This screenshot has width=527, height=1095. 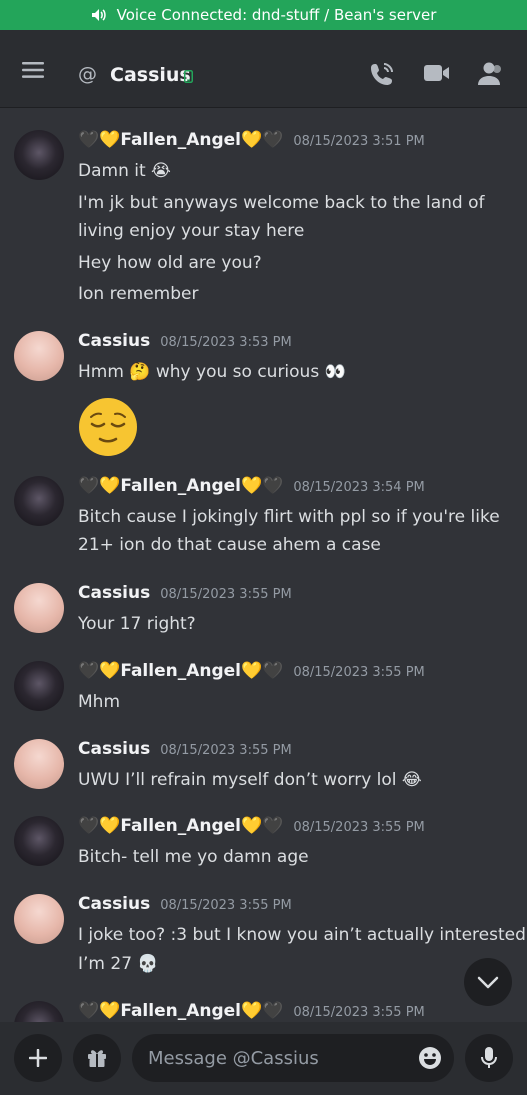 I want to click on message-text: Mhm, so click(x=99, y=702).